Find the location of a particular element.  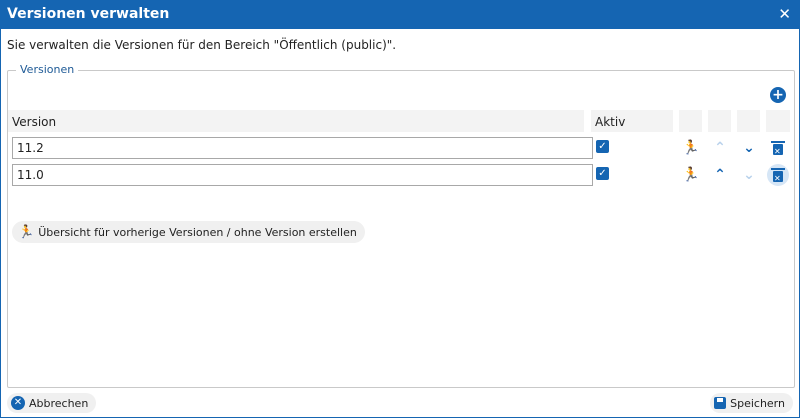

column-header-version-label: Version is located at coordinates (34, 122).